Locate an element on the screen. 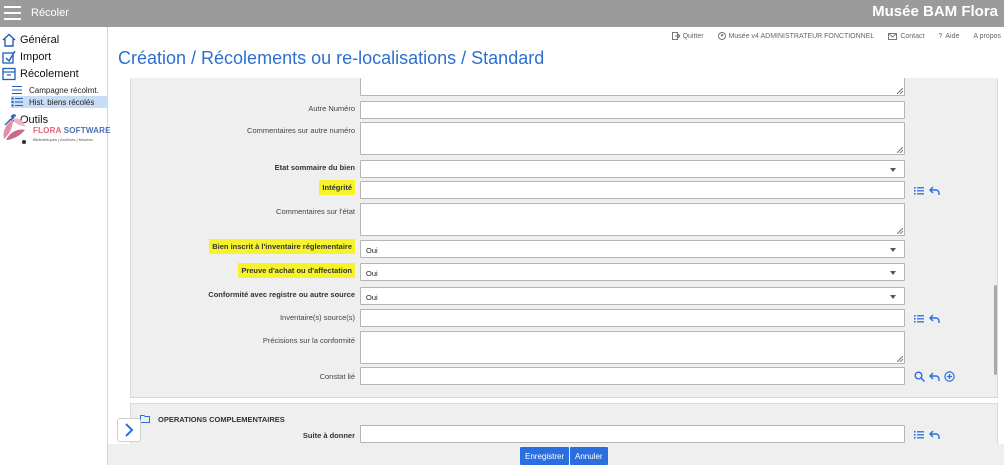  sidebar-item-general: Général is located at coordinates (29, 40).